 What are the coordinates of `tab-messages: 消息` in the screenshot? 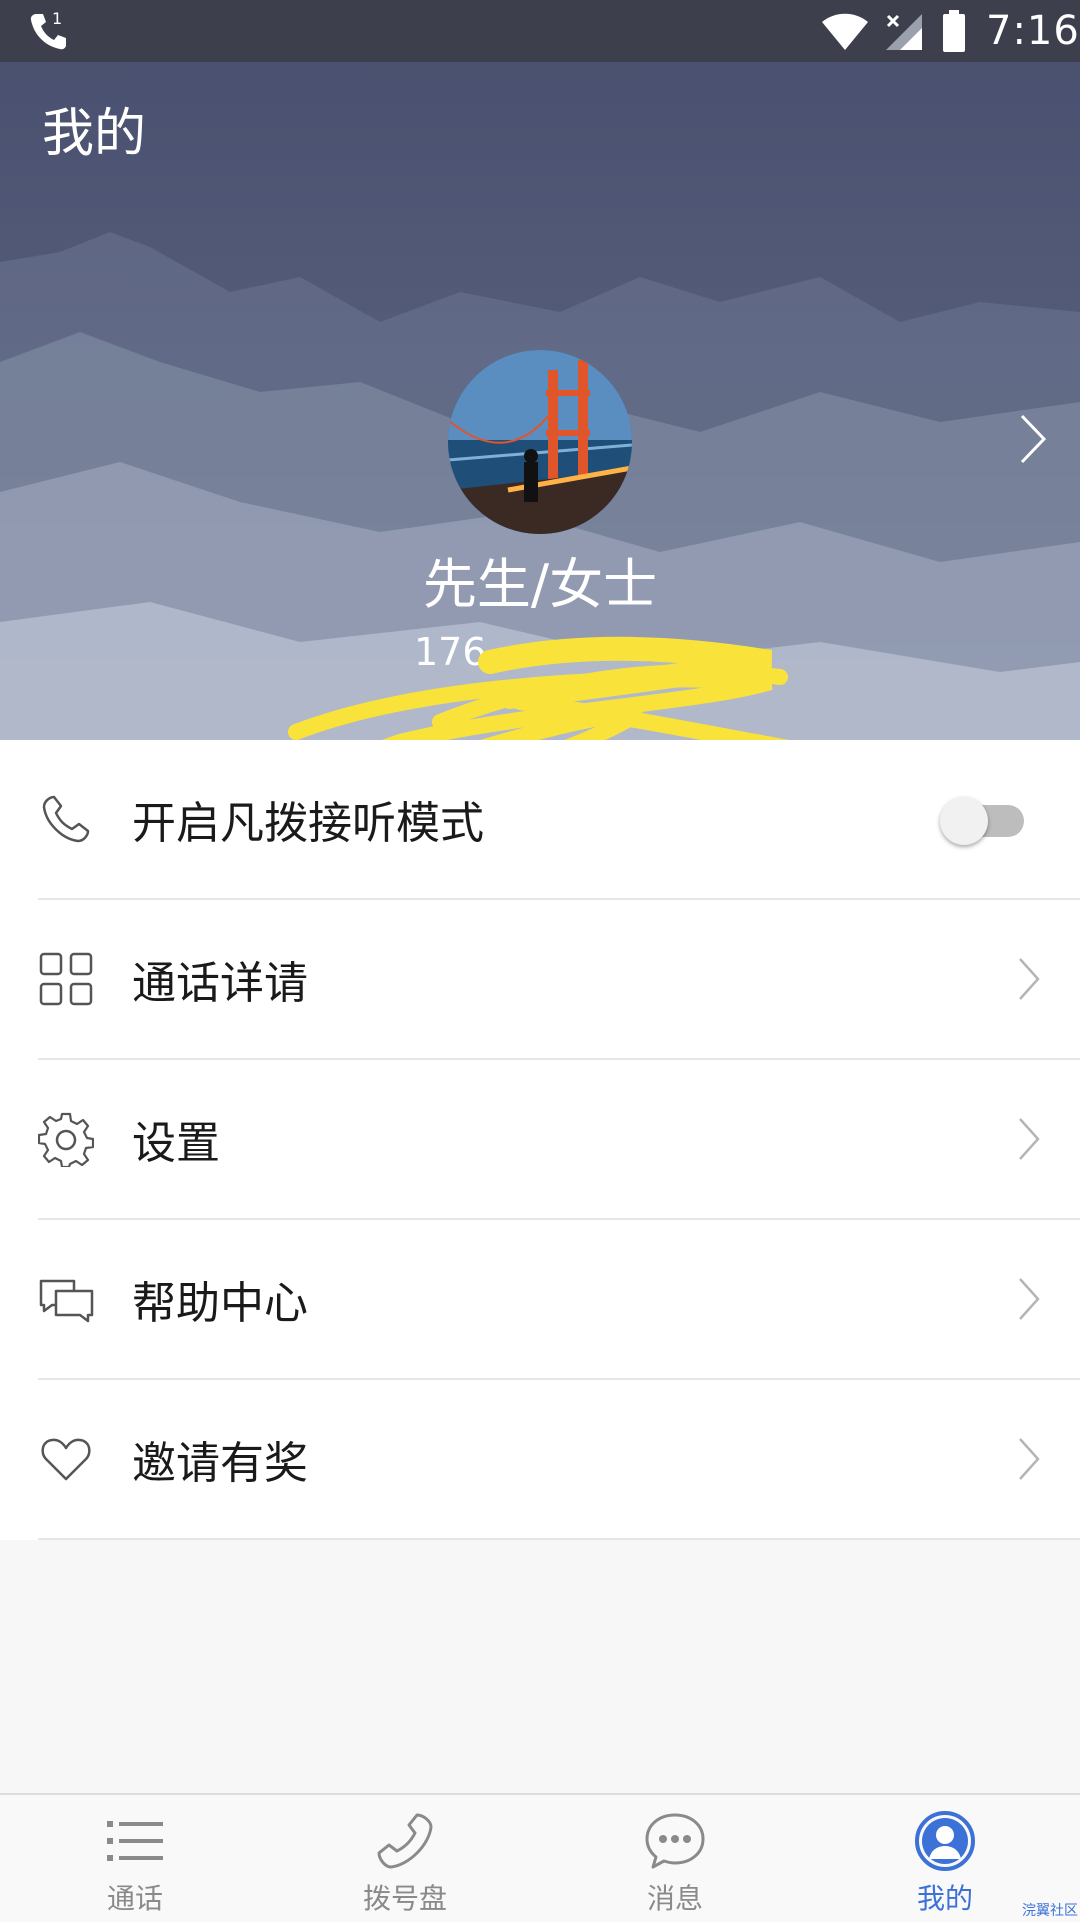 It's located at (675, 1858).